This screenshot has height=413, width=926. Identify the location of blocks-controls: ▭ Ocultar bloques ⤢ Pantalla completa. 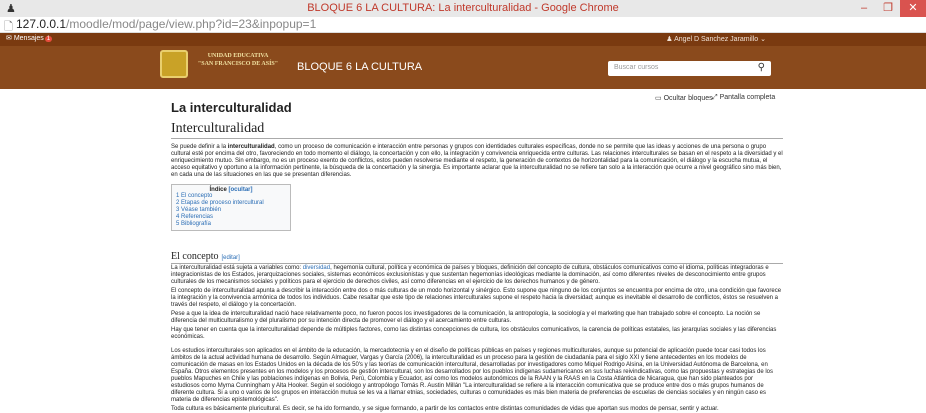
(463, 99).